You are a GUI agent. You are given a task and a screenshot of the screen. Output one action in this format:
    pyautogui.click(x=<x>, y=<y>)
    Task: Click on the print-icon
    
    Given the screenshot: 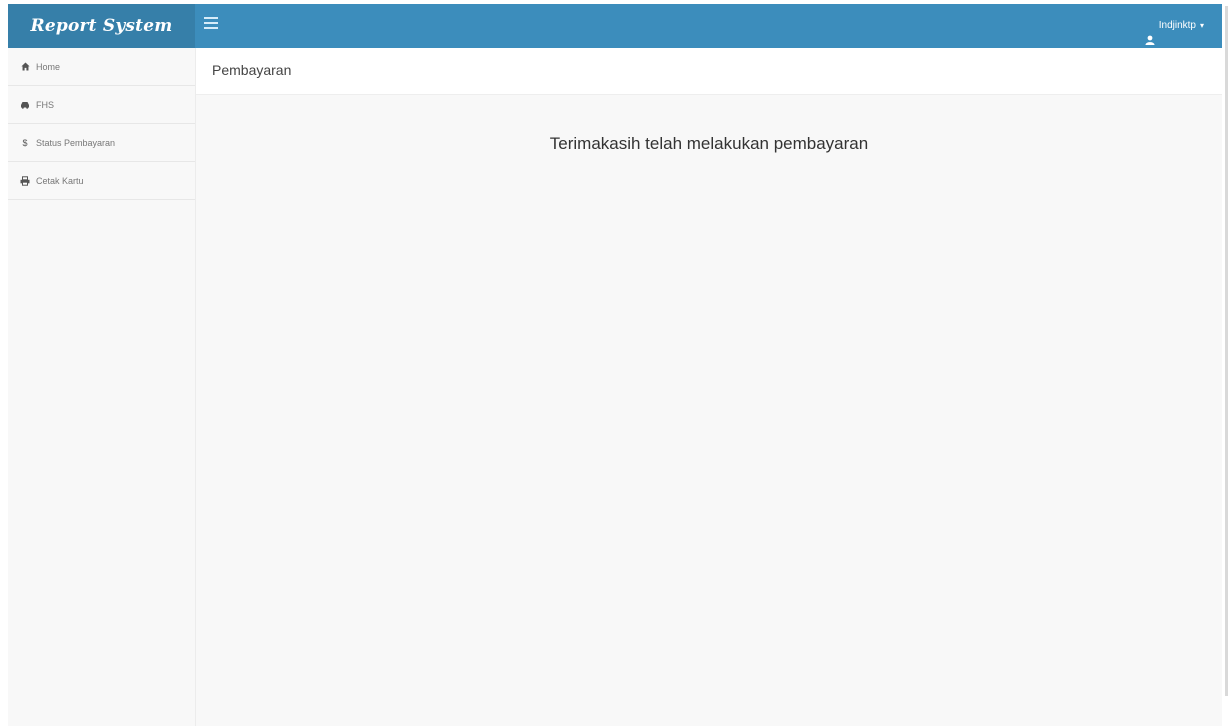 What is the action you would take?
    pyautogui.click(x=25, y=180)
    